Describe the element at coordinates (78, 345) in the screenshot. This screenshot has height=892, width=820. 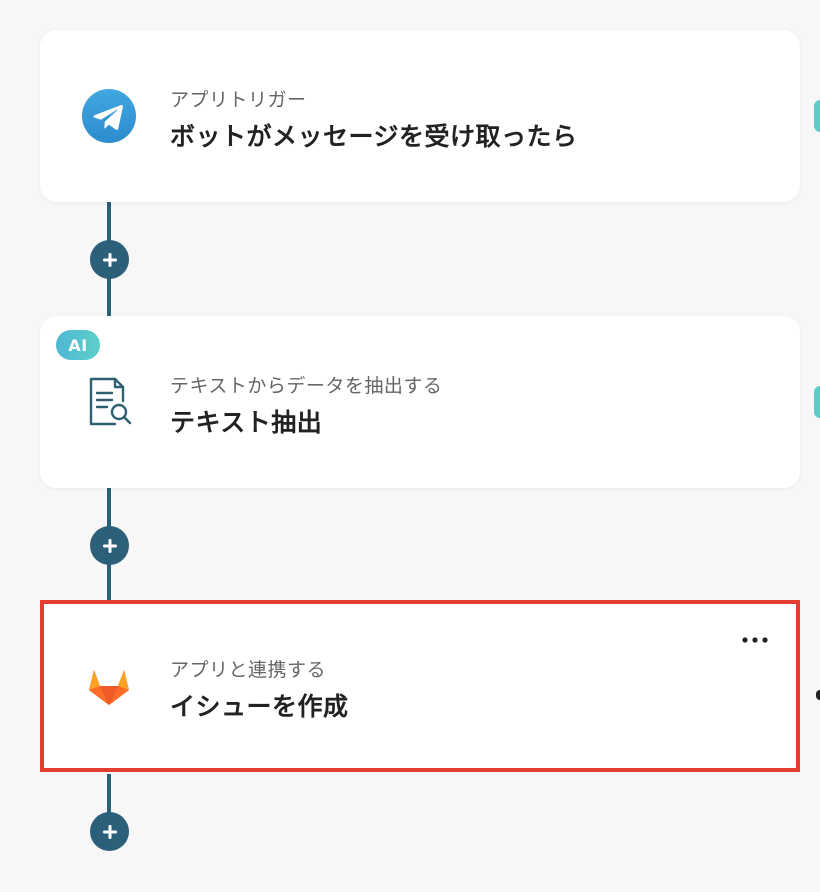
I see `ai-badge: AI` at that location.